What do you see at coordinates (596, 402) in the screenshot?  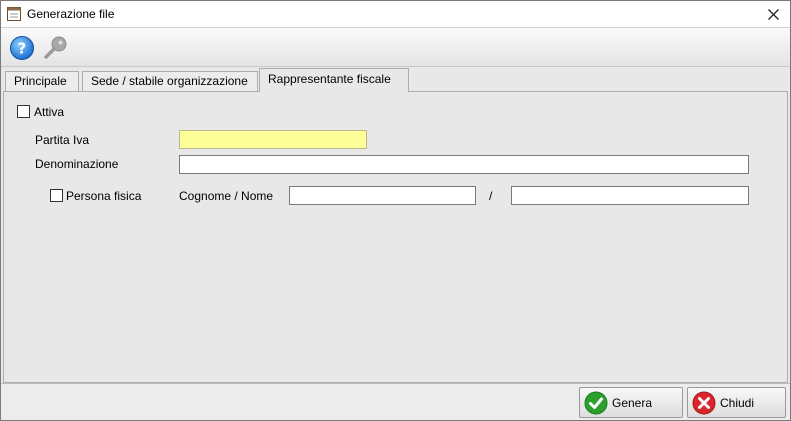 I see `check-icon` at bounding box center [596, 402].